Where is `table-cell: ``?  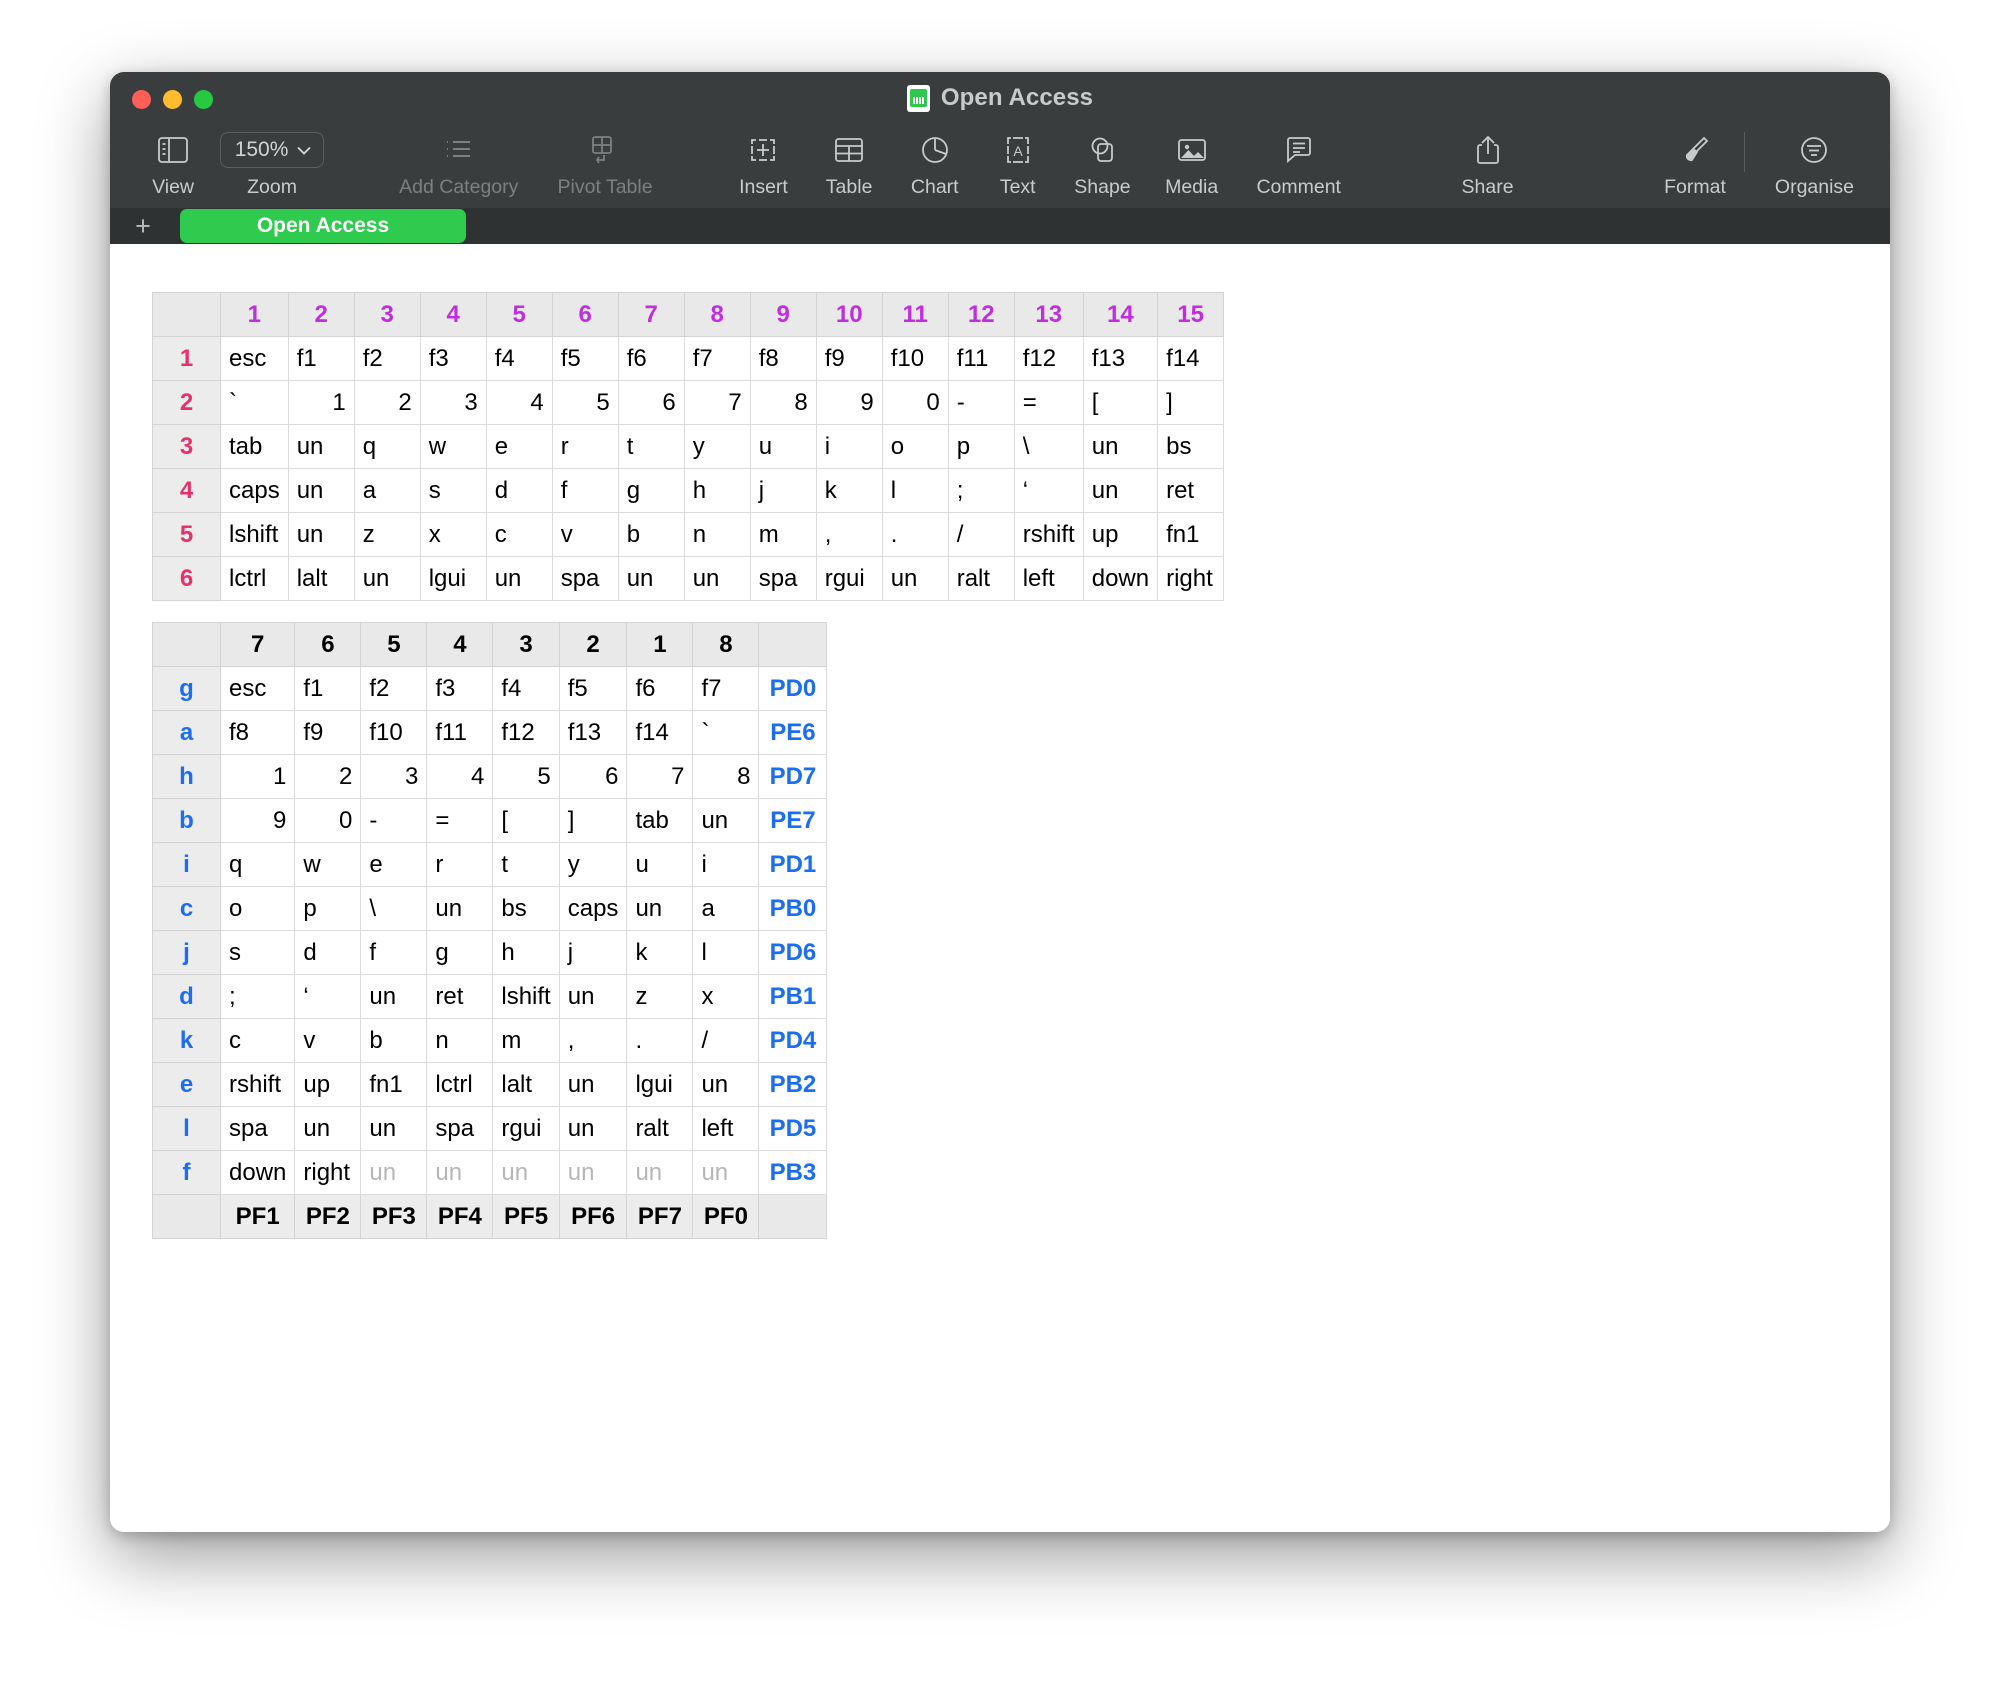 table-cell: ` is located at coordinates (726, 732).